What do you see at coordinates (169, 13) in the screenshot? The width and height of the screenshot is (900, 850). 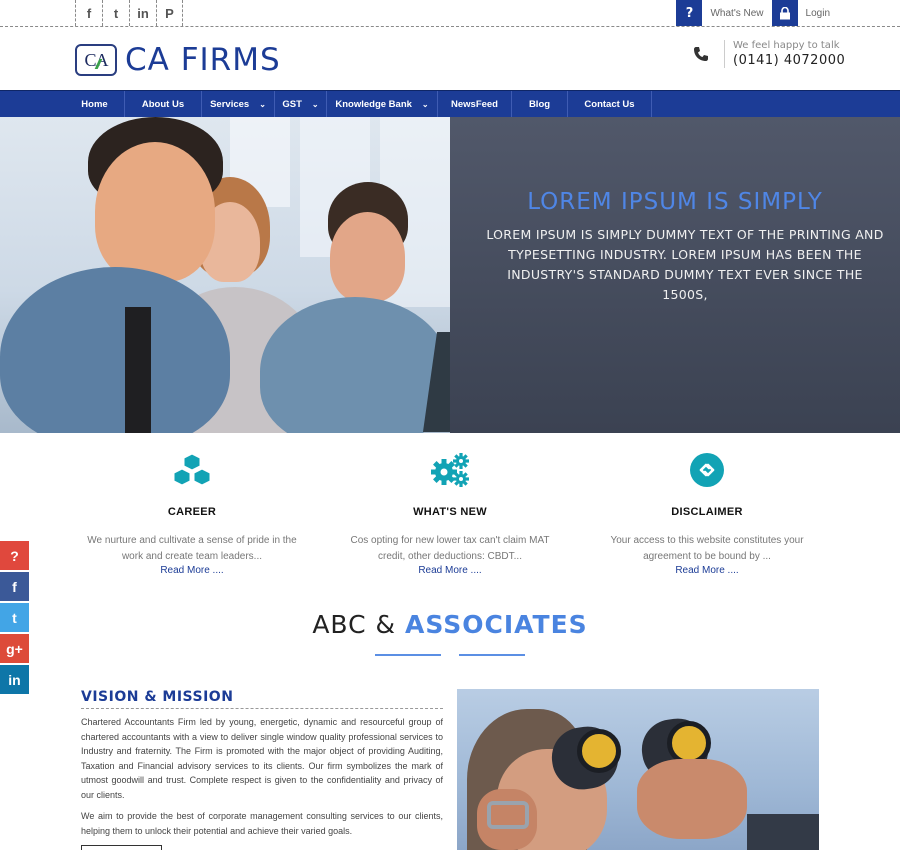 I see `pinterest-icon: P` at bounding box center [169, 13].